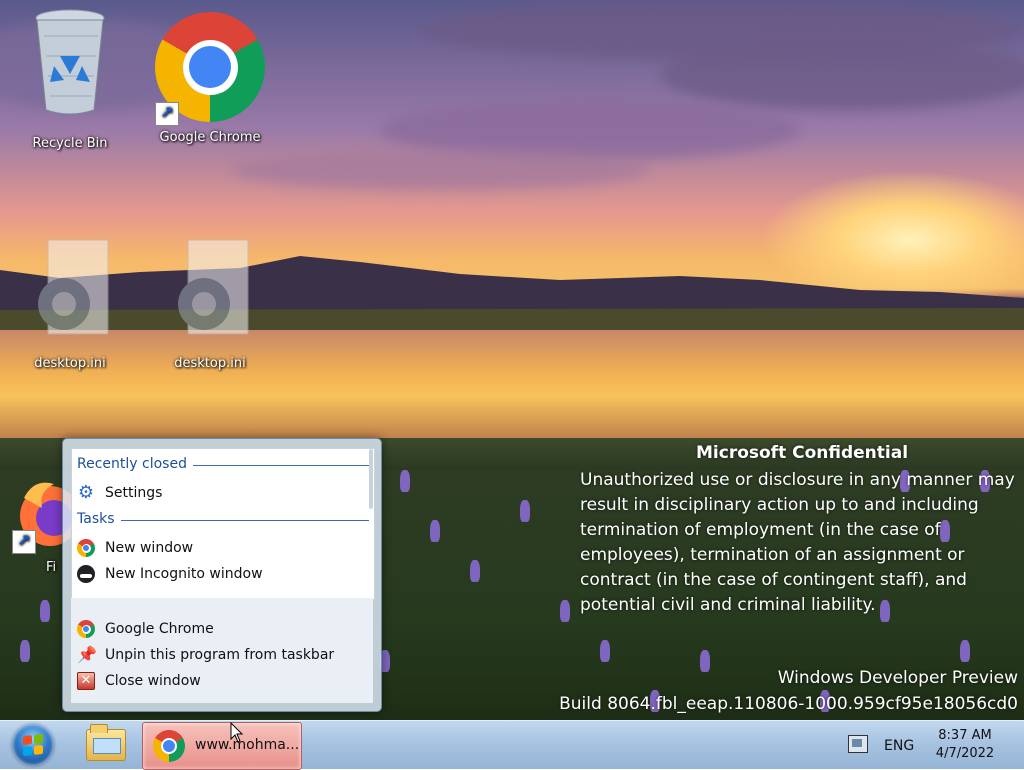  What do you see at coordinates (512, 745) in the screenshot?
I see `taskbar: www.mohma... ENG 8:37 AM 4/7/2022` at bounding box center [512, 745].